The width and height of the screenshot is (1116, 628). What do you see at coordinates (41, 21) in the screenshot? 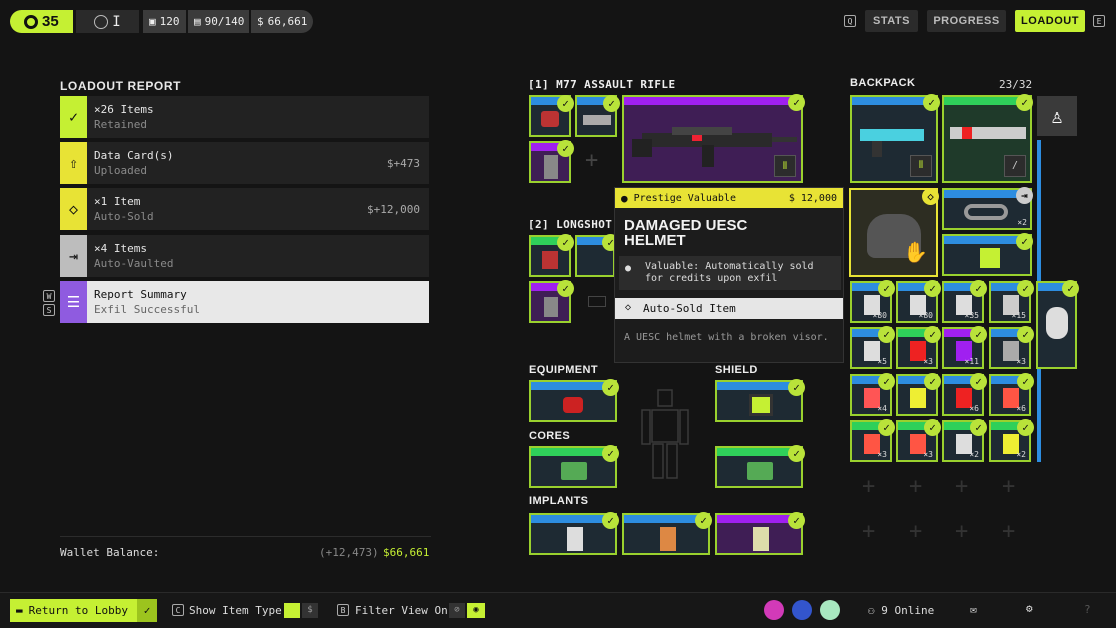
I see `player-level-badge: 35` at bounding box center [41, 21].